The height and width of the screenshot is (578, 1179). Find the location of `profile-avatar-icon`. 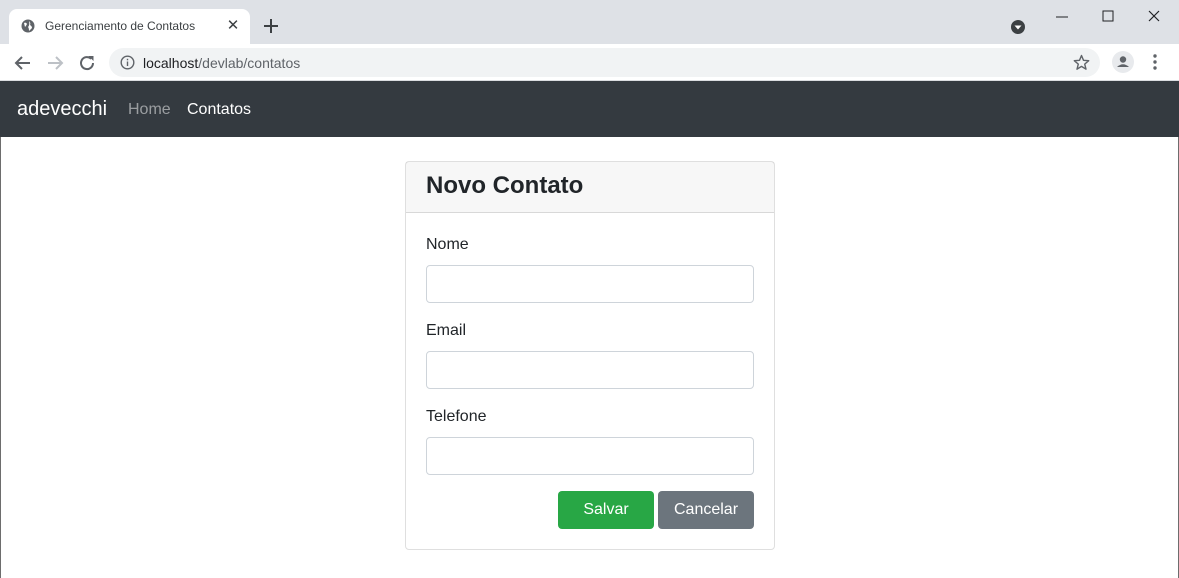

profile-avatar-icon is located at coordinates (1123, 62).